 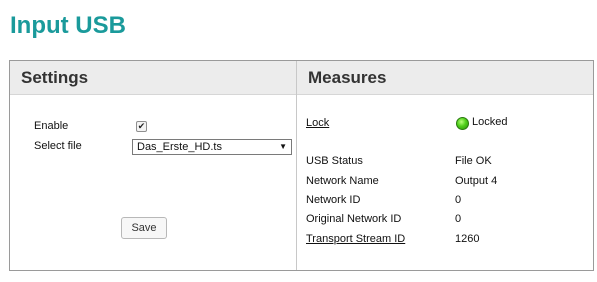 What do you see at coordinates (445, 78) in the screenshot?
I see `measures-header: Measures` at bounding box center [445, 78].